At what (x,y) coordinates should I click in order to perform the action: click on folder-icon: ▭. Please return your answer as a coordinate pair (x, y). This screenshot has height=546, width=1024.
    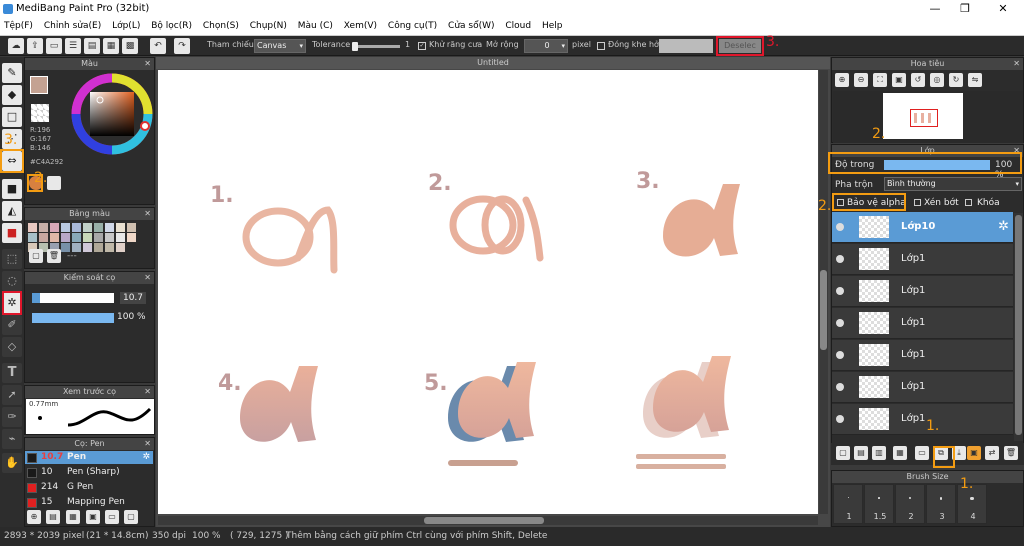
    Looking at the image, I should click on (922, 453).